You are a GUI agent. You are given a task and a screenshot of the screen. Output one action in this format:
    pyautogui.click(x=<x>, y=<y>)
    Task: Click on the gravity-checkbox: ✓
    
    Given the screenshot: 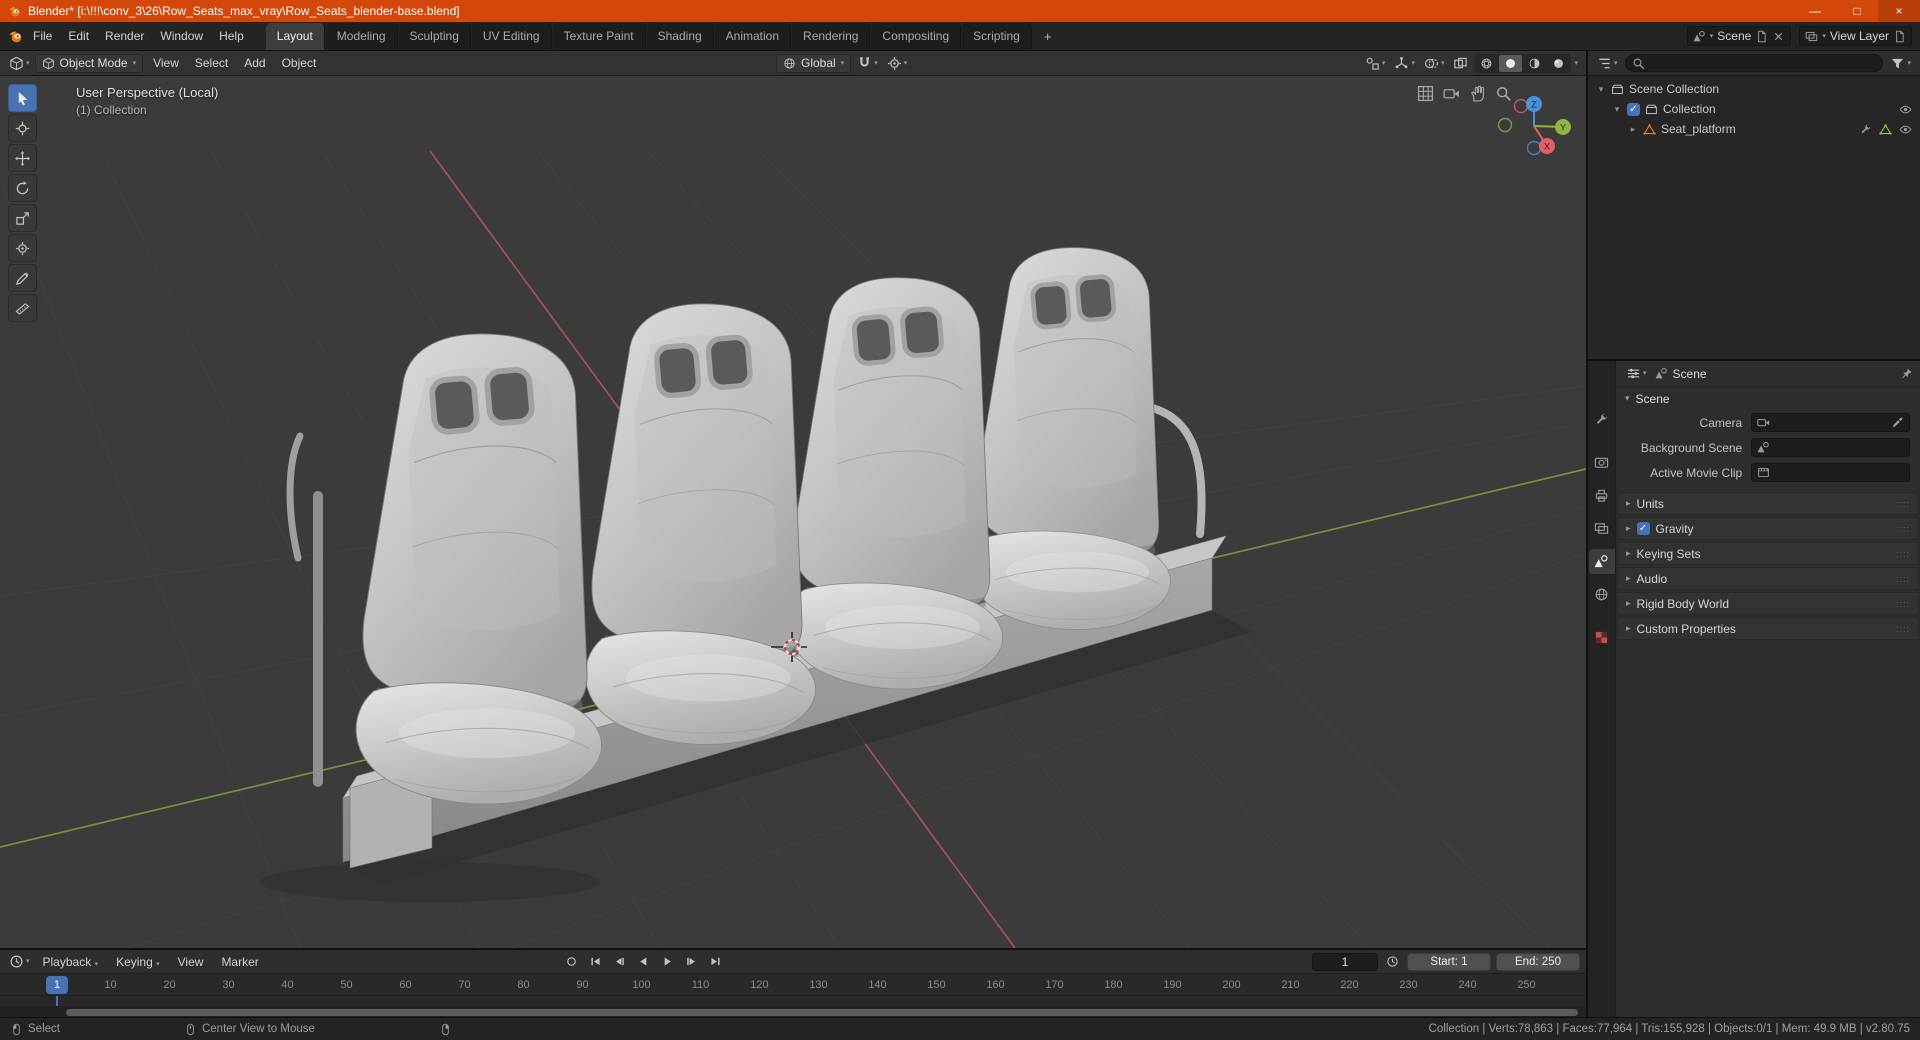 What is the action you would take?
    pyautogui.click(x=1643, y=528)
    